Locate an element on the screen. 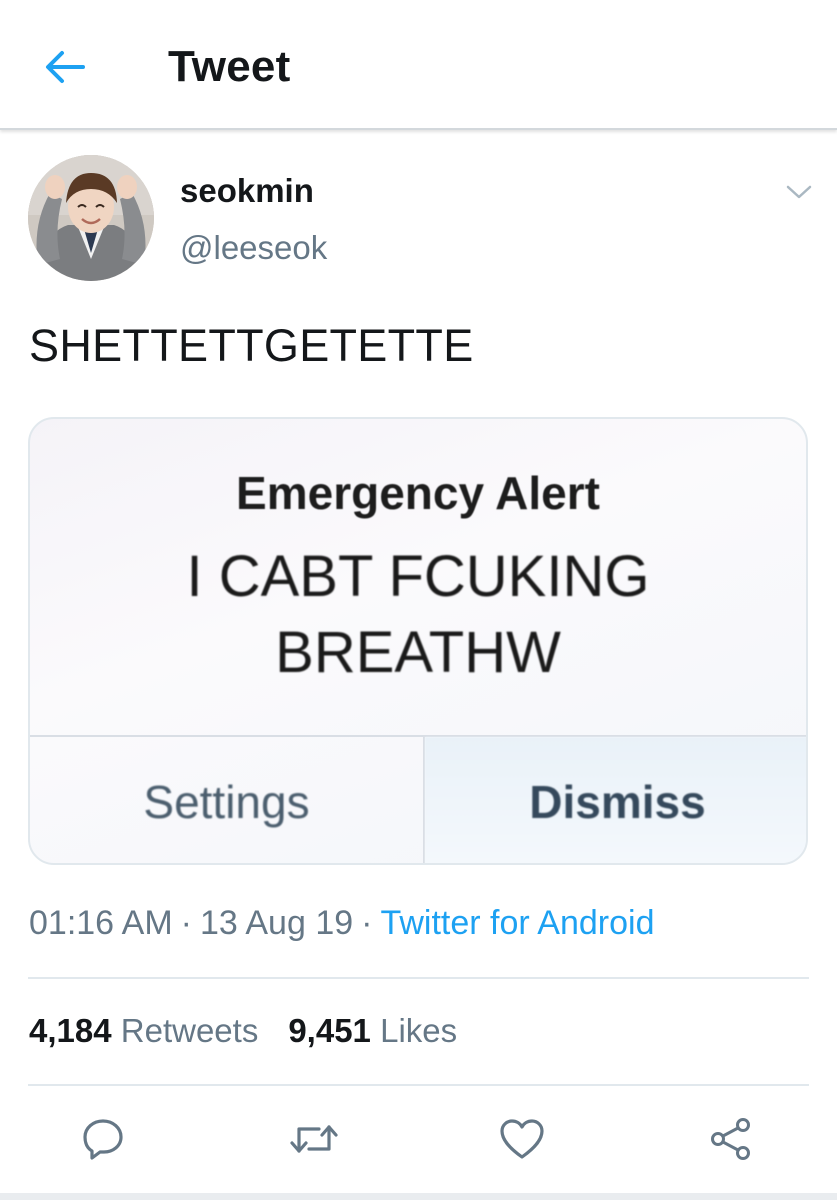 This screenshot has width=837, height=1200. tweet-options-button is located at coordinates (799, 192).